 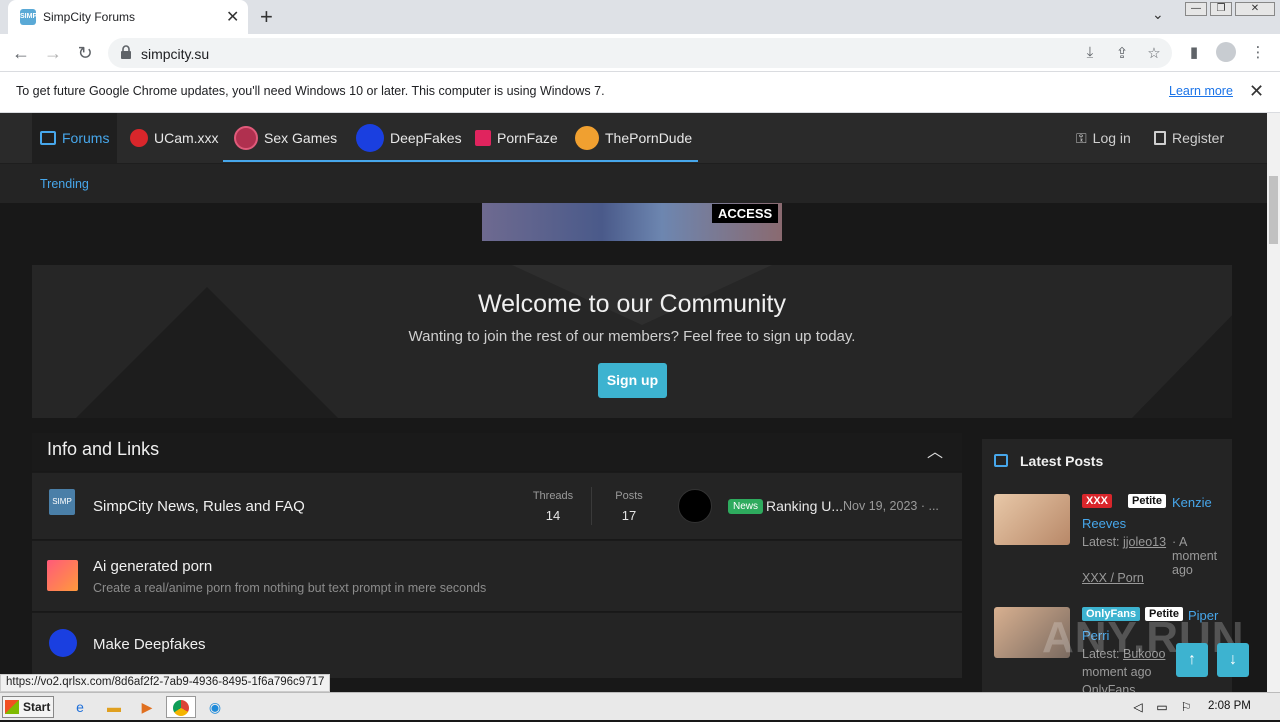 What do you see at coordinates (103, 449) in the screenshot?
I see `section-title: Info and Links` at bounding box center [103, 449].